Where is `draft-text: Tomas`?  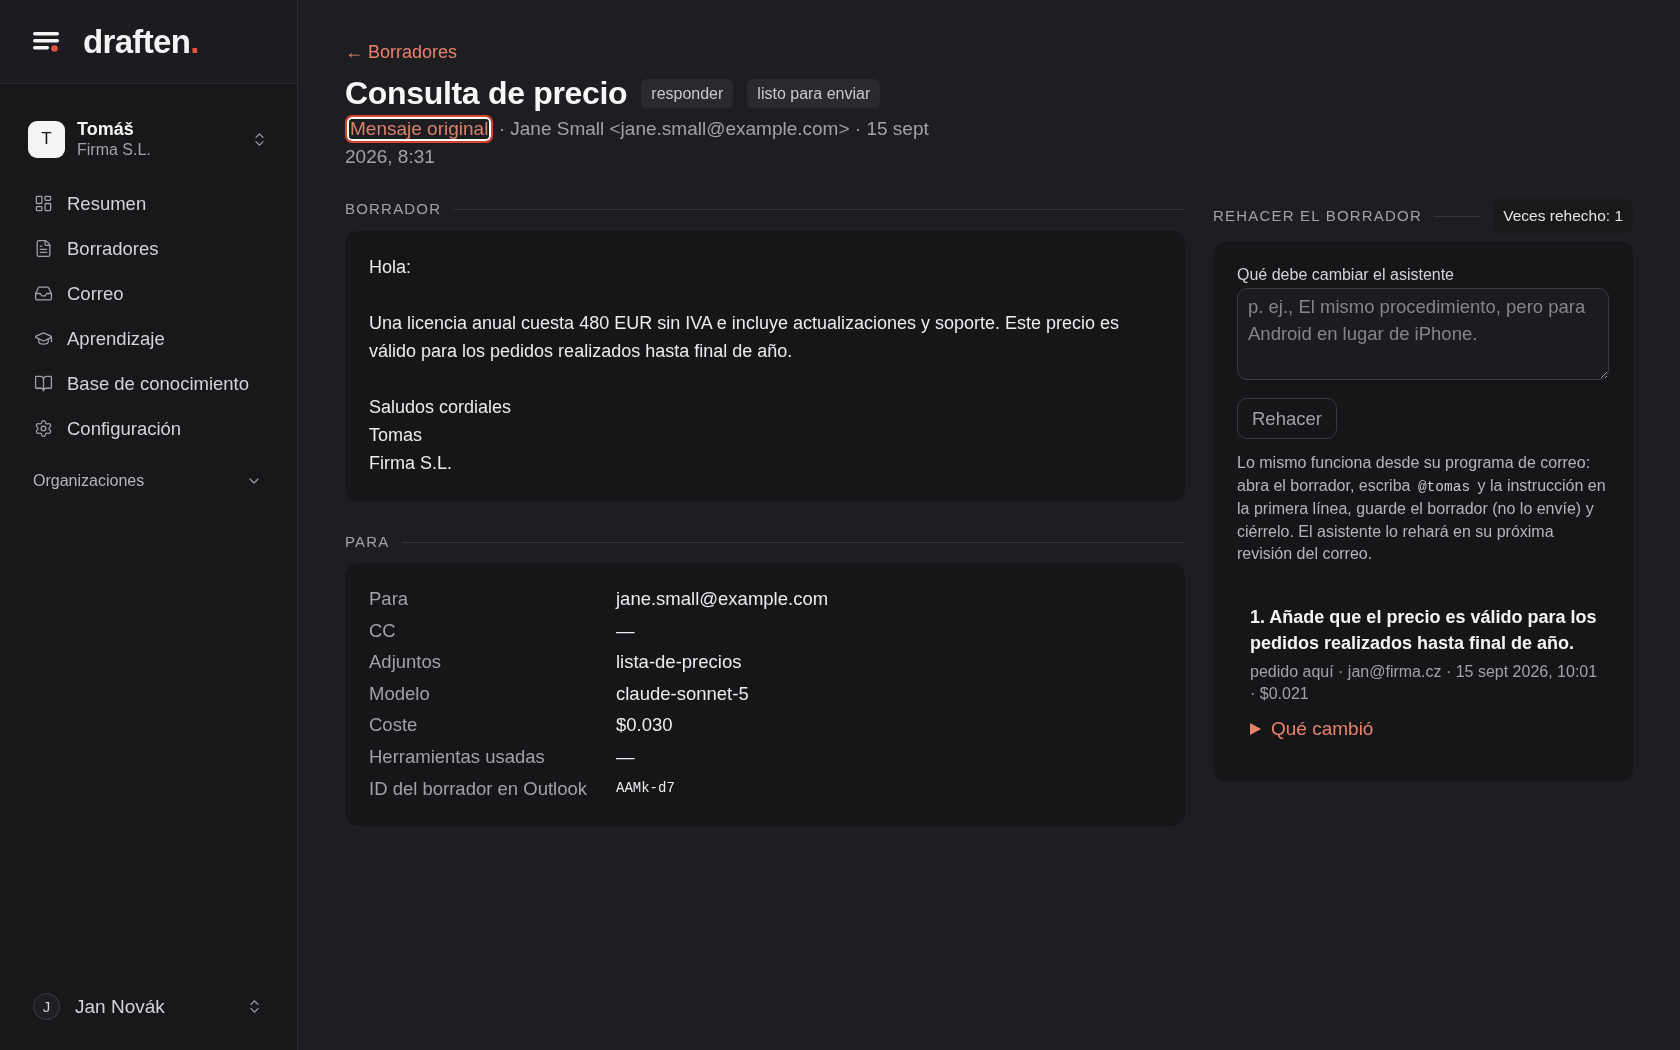
draft-text: Tomas is located at coordinates (396, 435).